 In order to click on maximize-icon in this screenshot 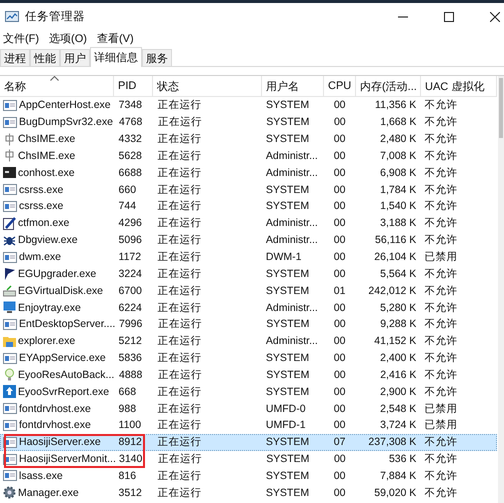, I will do `click(449, 17)`.